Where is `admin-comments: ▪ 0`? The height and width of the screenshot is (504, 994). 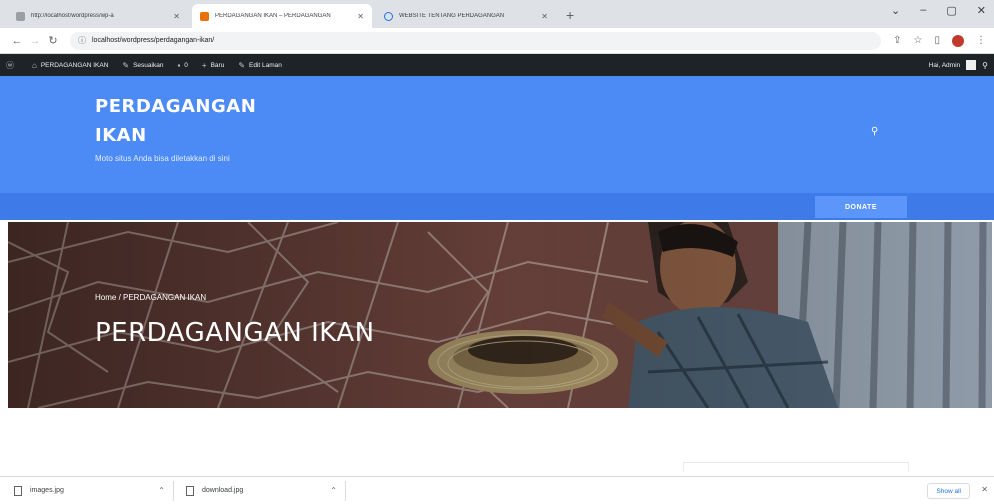
admin-comments: ▪ 0 is located at coordinates (182, 65).